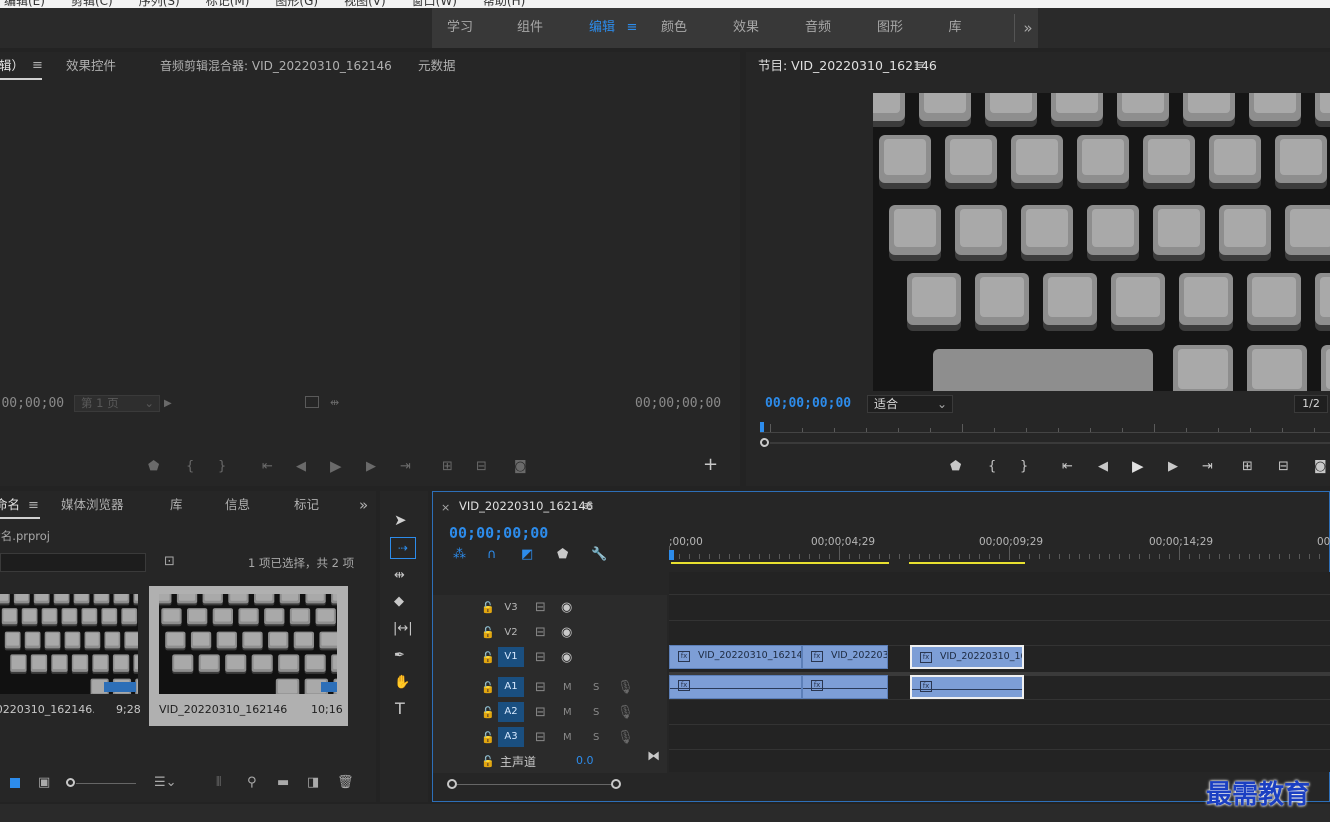 The width and height of the screenshot is (1330, 822). I want to click on program-extract-icon: ⊟, so click(1283, 467).